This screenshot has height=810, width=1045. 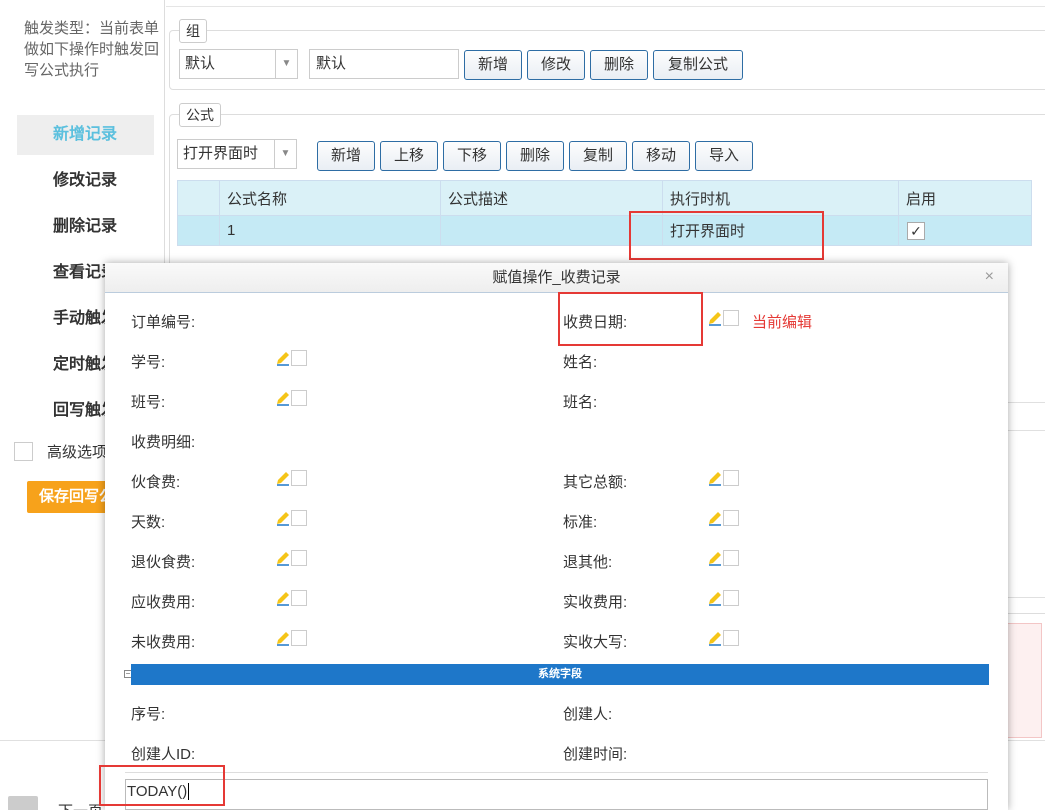 I want to click on student-no-checkbox, so click(x=299, y=358).